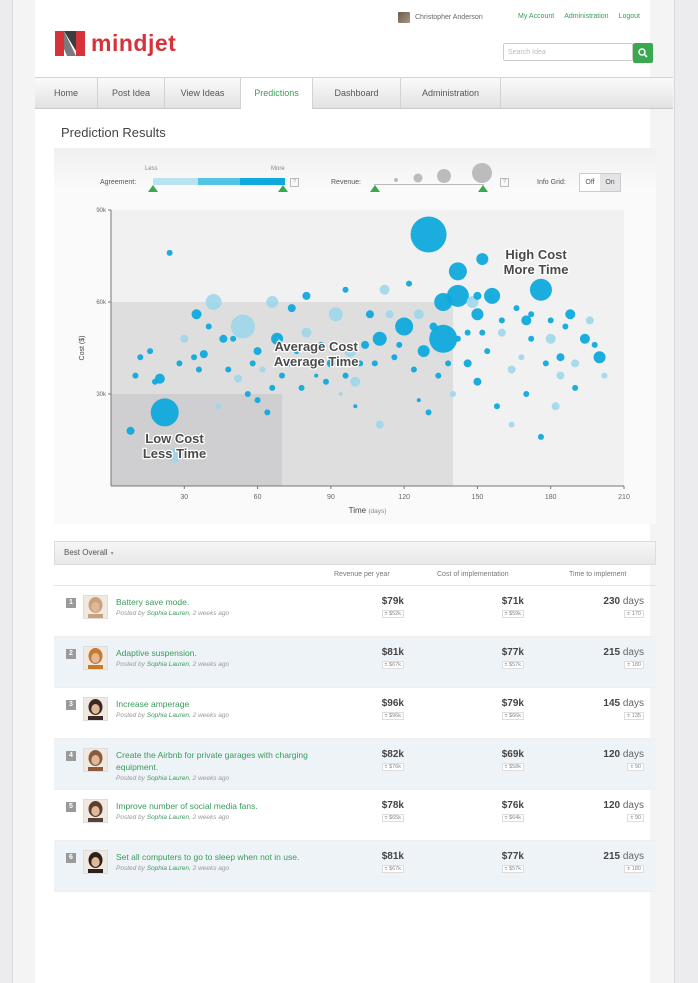 Image resolution: width=698 pixels, height=983 pixels. I want to click on col-cost: Cost of implementation, so click(473, 574).